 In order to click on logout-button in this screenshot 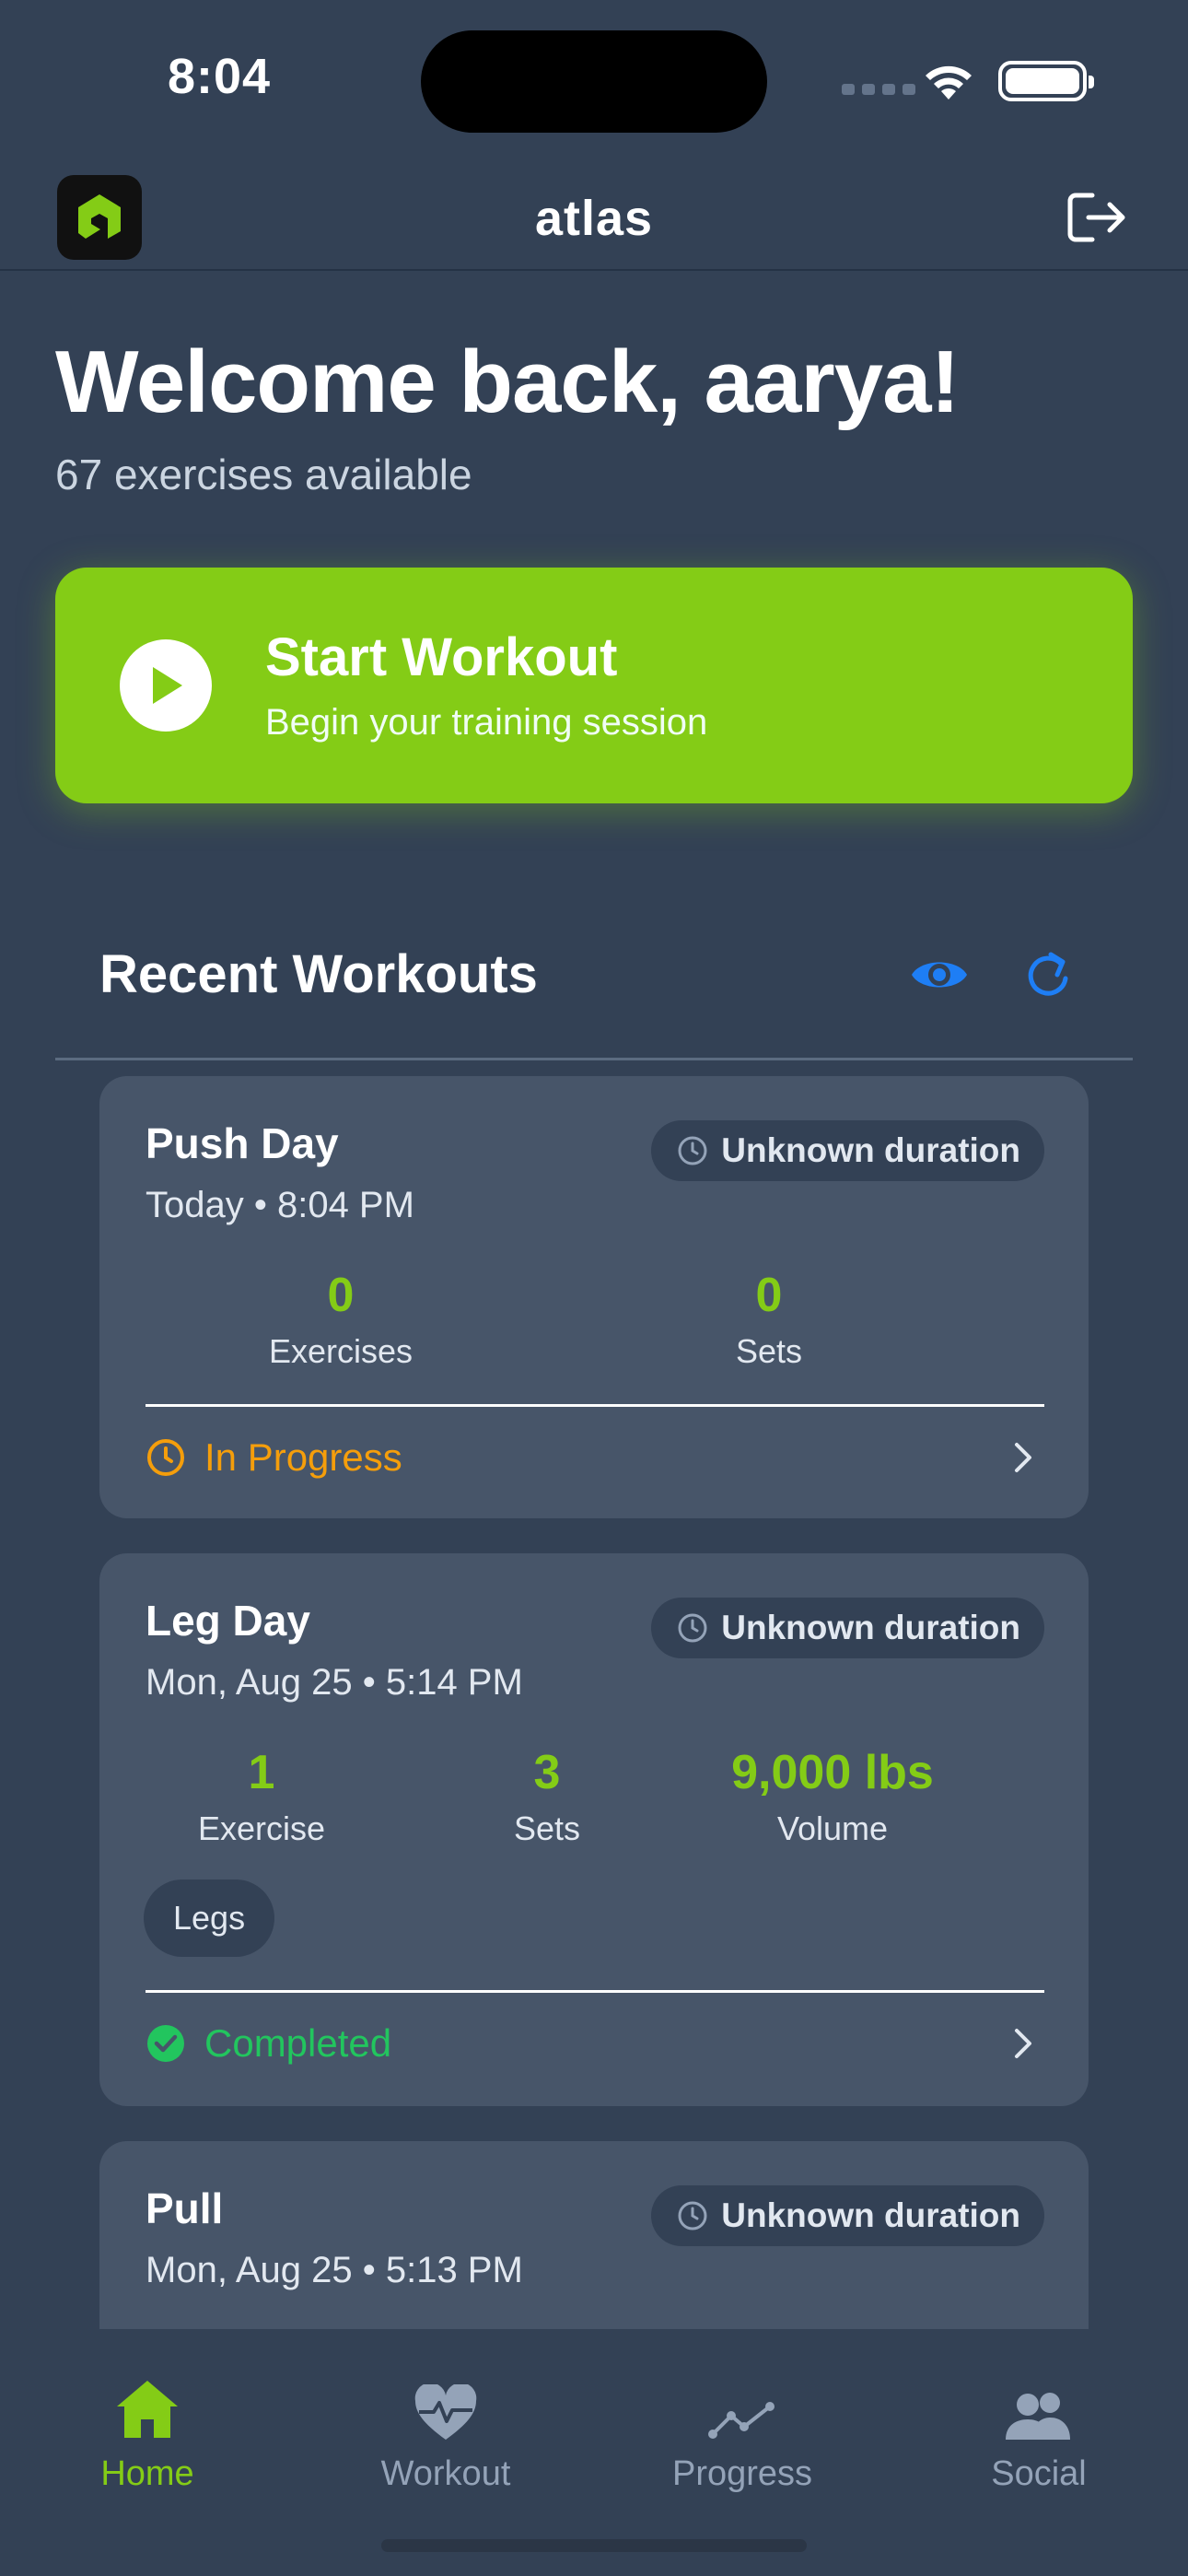, I will do `click(1096, 217)`.